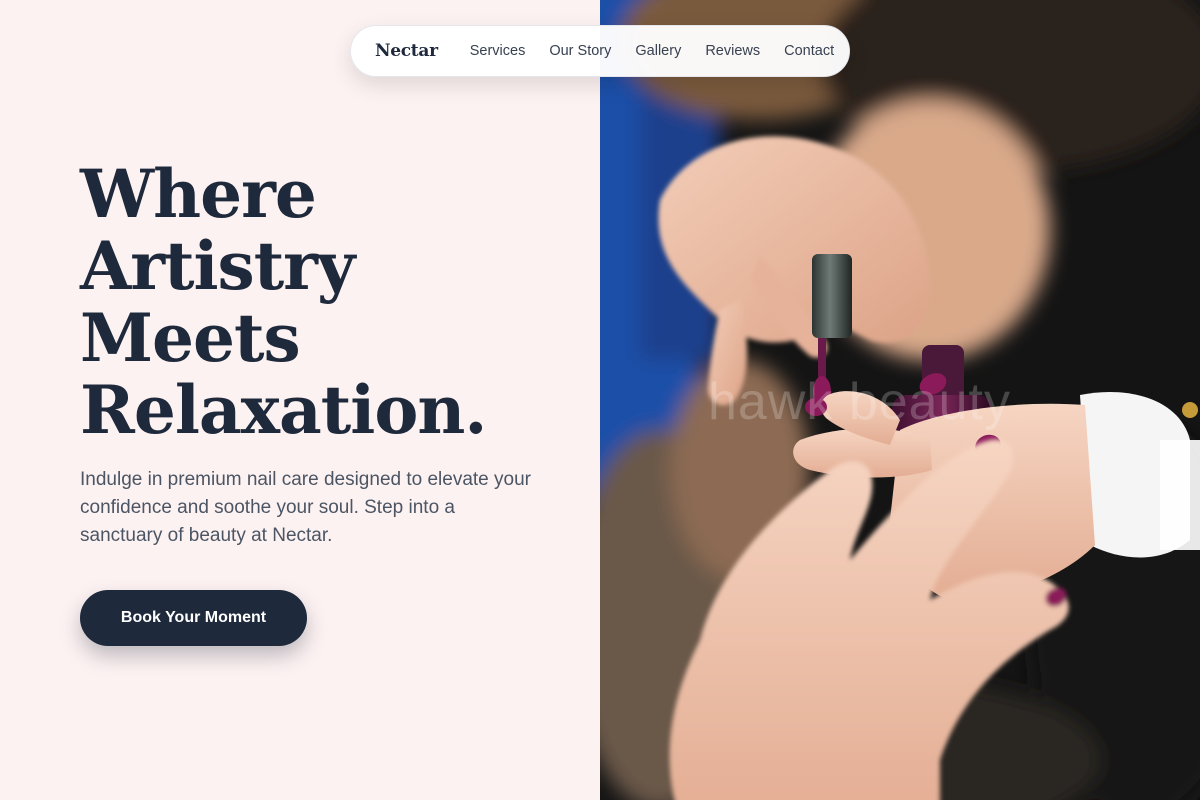 This screenshot has width=1200, height=800. Describe the element at coordinates (732, 51) in the screenshot. I see `nav-link-reviews: Reviews` at that location.